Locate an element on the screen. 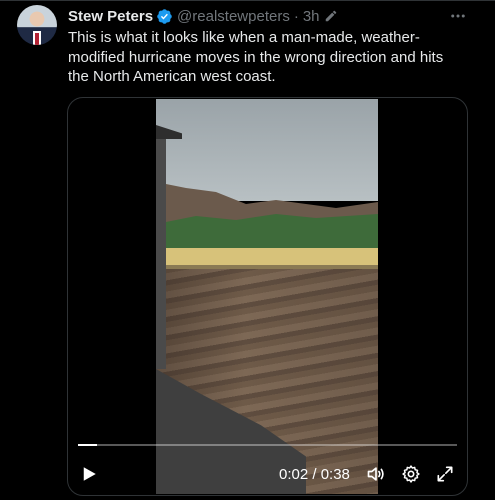  avatar-tie is located at coordinates (37, 39).